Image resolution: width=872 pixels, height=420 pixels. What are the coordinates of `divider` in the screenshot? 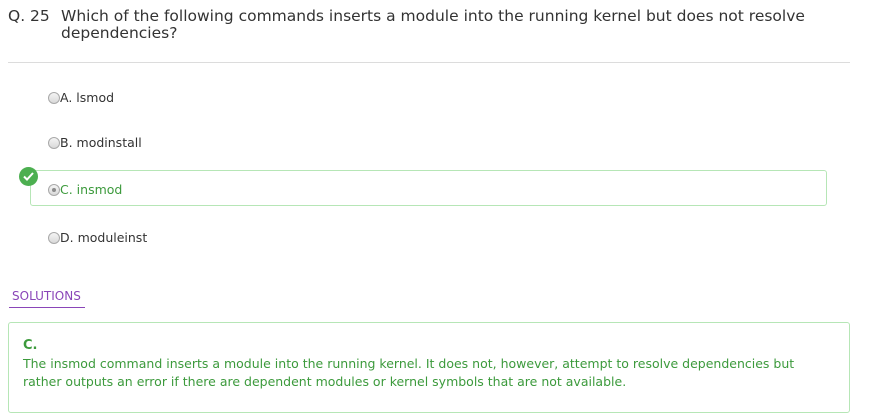 It's located at (429, 62).